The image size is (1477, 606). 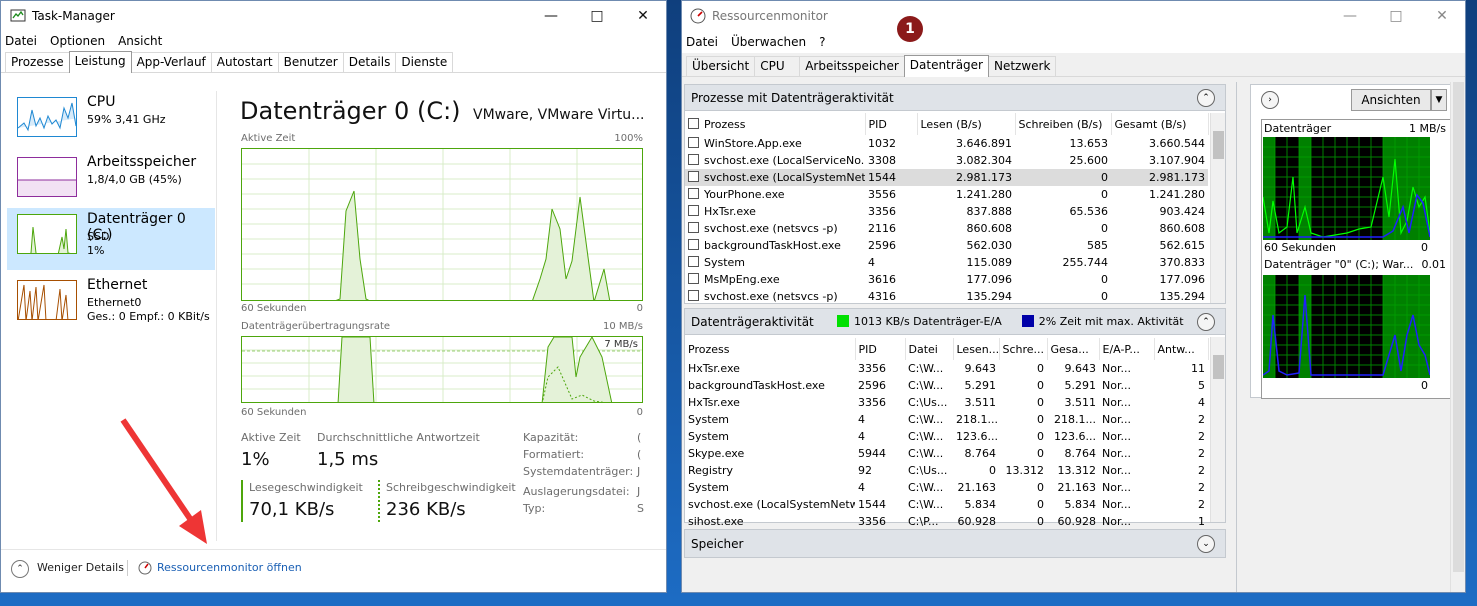 What do you see at coordinates (946, 470) in the screenshot?
I see `table-row: Registry 92 C:\Us... 0 13.312 13.312 Nor... 2` at bounding box center [946, 470].